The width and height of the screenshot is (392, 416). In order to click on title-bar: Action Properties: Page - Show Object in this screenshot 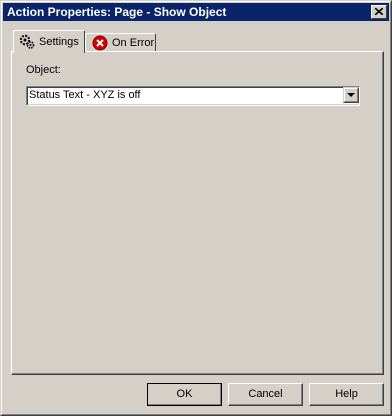, I will do `click(196, 12)`.